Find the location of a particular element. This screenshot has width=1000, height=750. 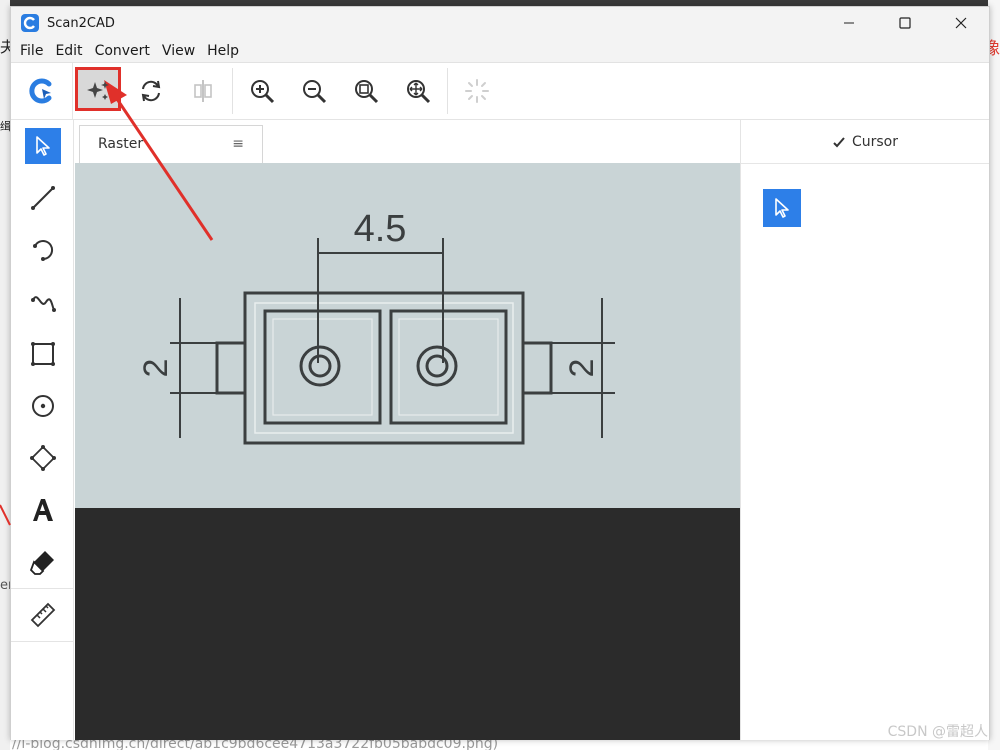

menu-edit: Edit is located at coordinates (68, 51).